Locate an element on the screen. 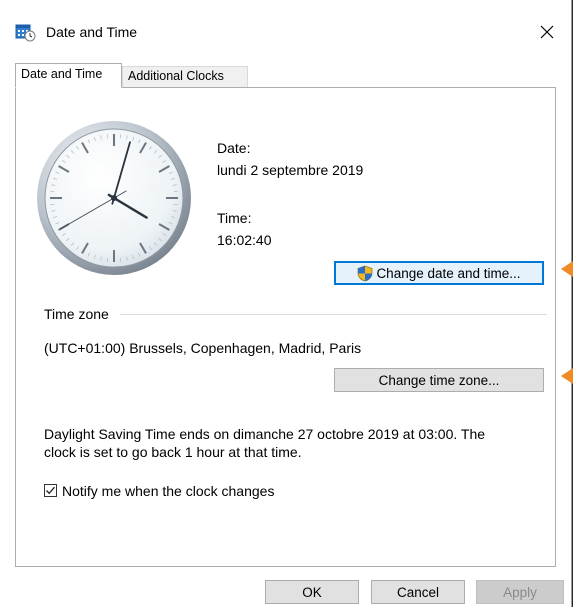 The width and height of the screenshot is (573, 607). time-zone-group-divider is located at coordinates (333, 314).